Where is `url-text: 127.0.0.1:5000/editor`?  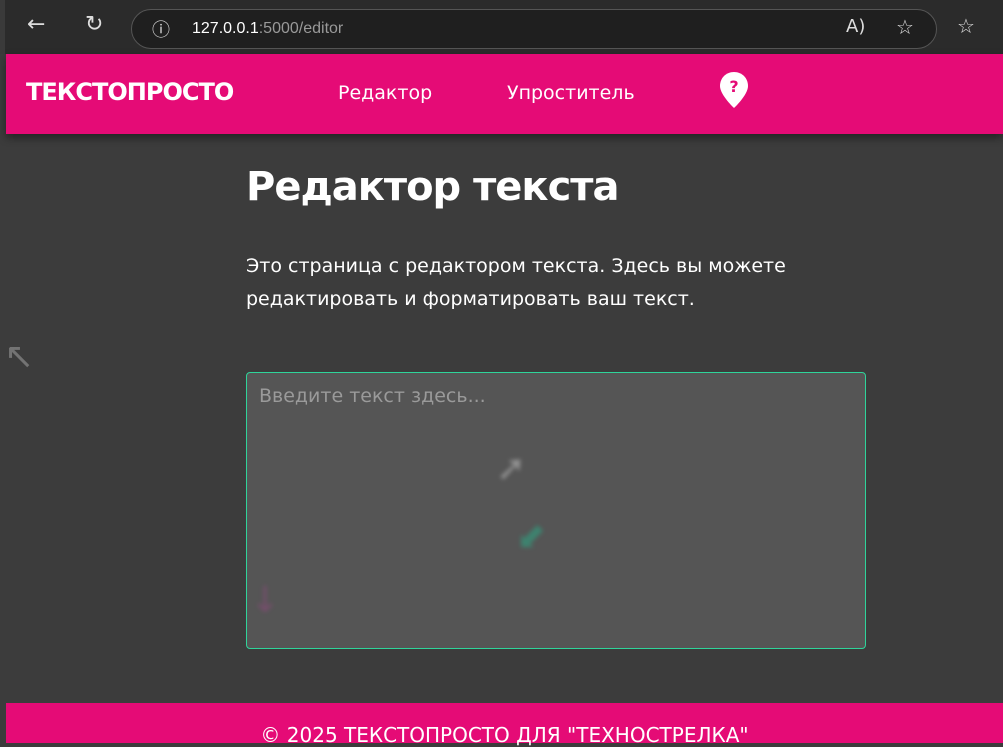 url-text: 127.0.0.1:5000/editor is located at coordinates (267, 29).